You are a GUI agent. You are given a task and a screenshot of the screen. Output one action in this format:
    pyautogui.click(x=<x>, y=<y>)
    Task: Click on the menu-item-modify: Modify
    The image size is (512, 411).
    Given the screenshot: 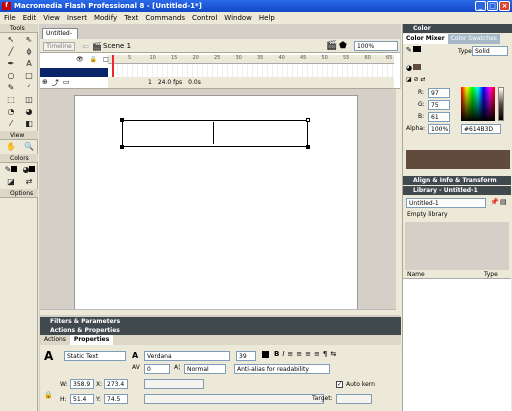 What is the action you would take?
    pyautogui.click(x=105, y=18)
    